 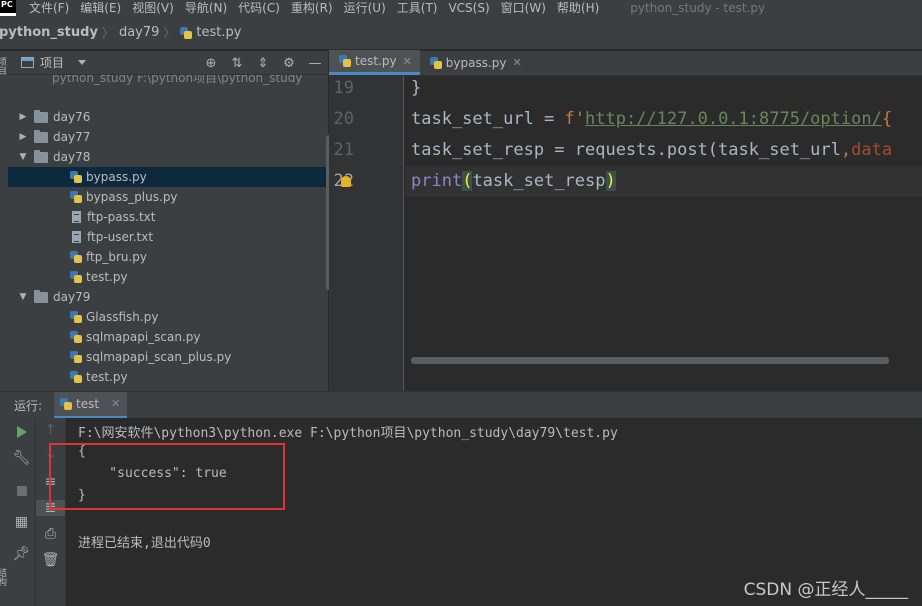 I want to click on code-token: task_set_resp, so click(x=539, y=181).